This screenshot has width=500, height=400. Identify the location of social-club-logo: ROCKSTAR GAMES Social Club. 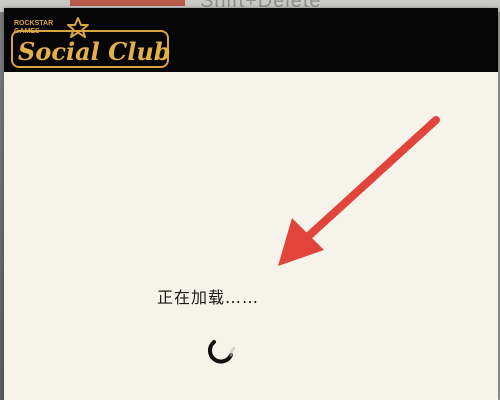
(91, 42).